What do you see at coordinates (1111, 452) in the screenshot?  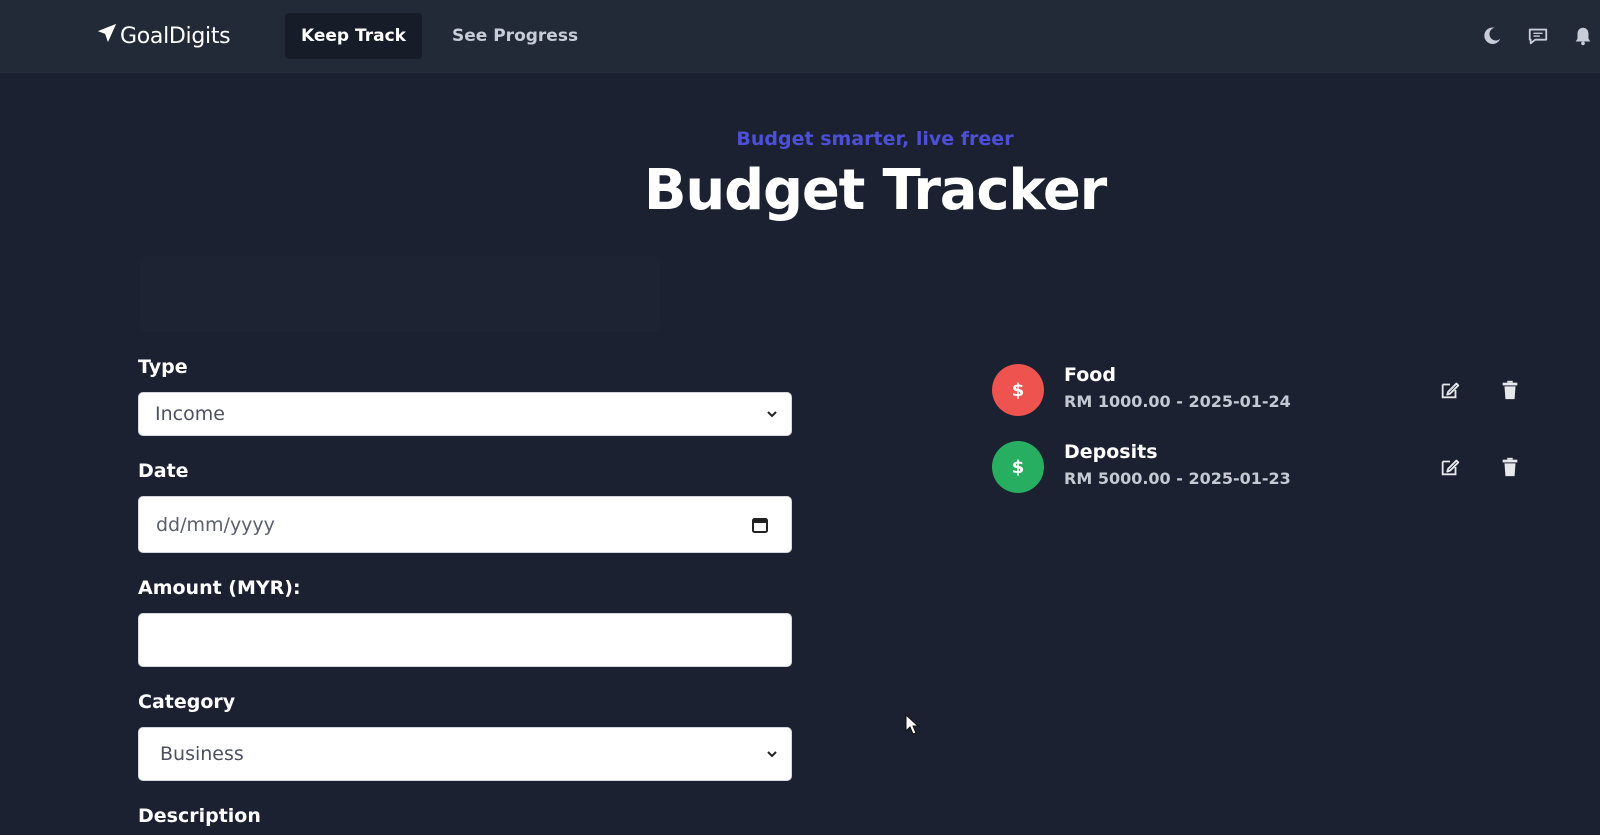 I see `transaction-name: Deposits` at bounding box center [1111, 452].